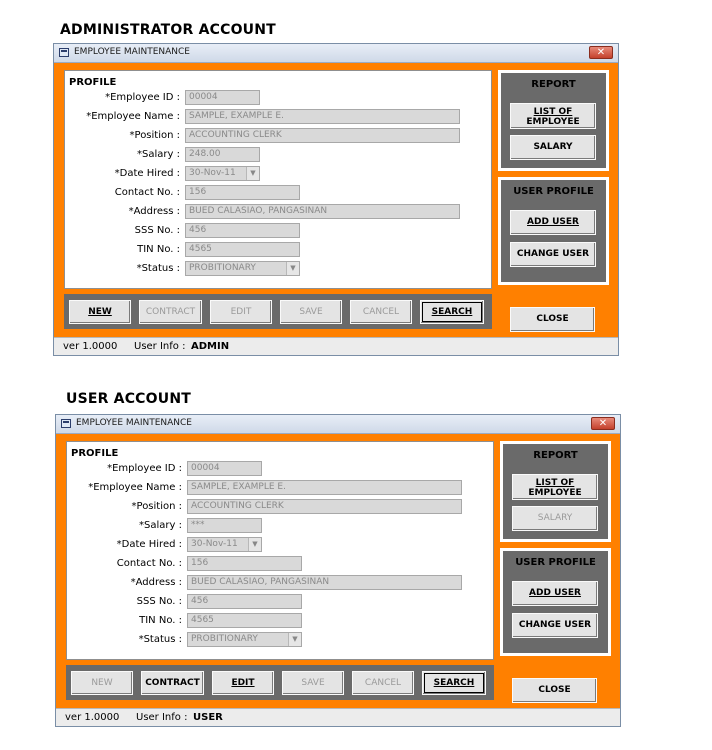 Image resolution: width=712 pixels, height=750 pixels. Describe the element at coordinates (128, 399) in the screenshot. I see `section-heading-user: USER ACCOUNT` at that location.